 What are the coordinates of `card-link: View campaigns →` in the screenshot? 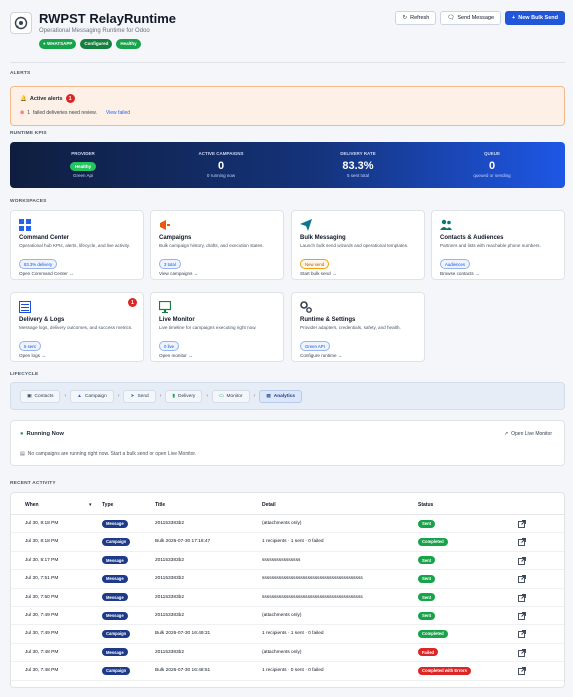 It's located at (178, 273).